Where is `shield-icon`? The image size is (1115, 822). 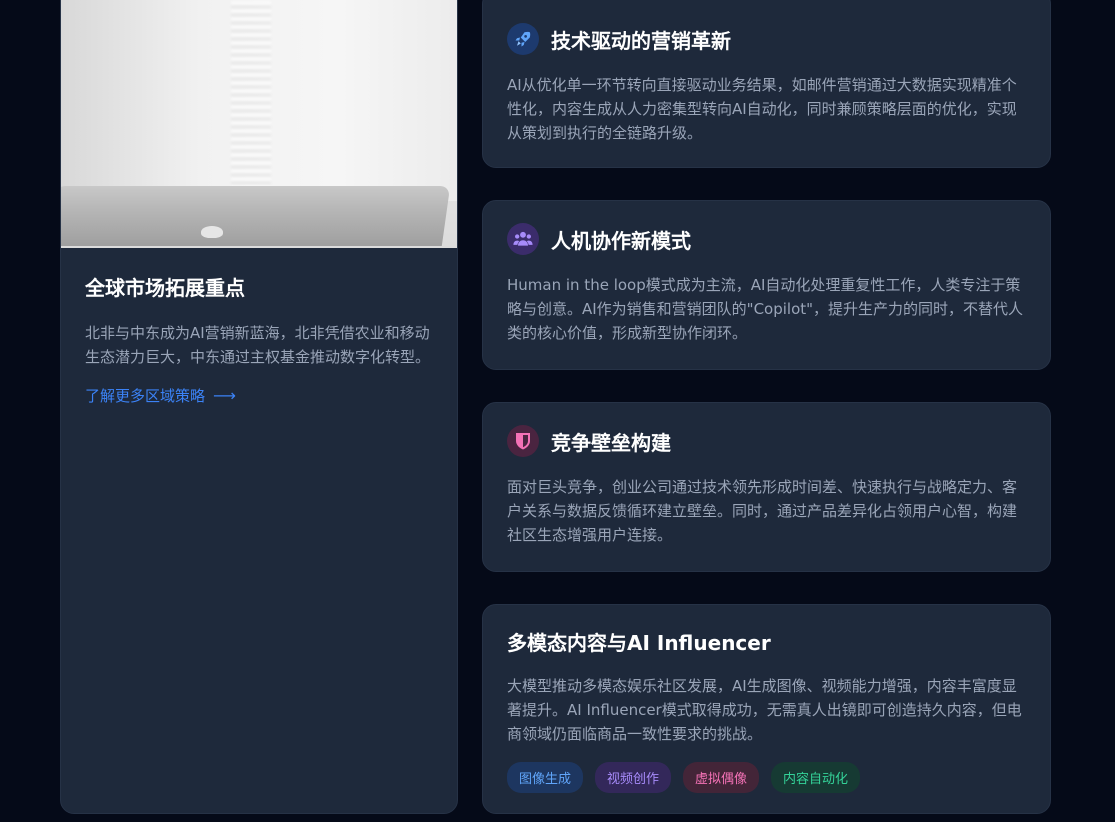 shield-icon is located at coordinates (523, 441).